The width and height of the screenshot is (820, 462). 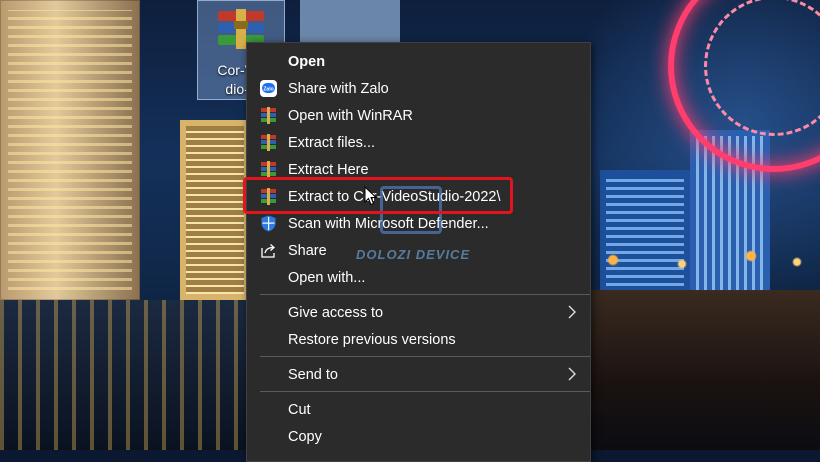 What do you see at coordinates (418, 374) in the screenshot?
I see `menu-item-send-to: Send to` at bounding box center [418, 374].